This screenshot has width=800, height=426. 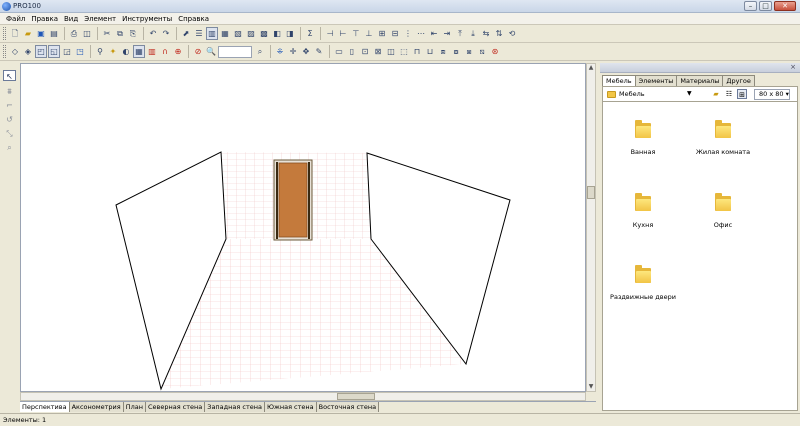 I want to click on grid-icon: ▦, so click(x=139, y=51).